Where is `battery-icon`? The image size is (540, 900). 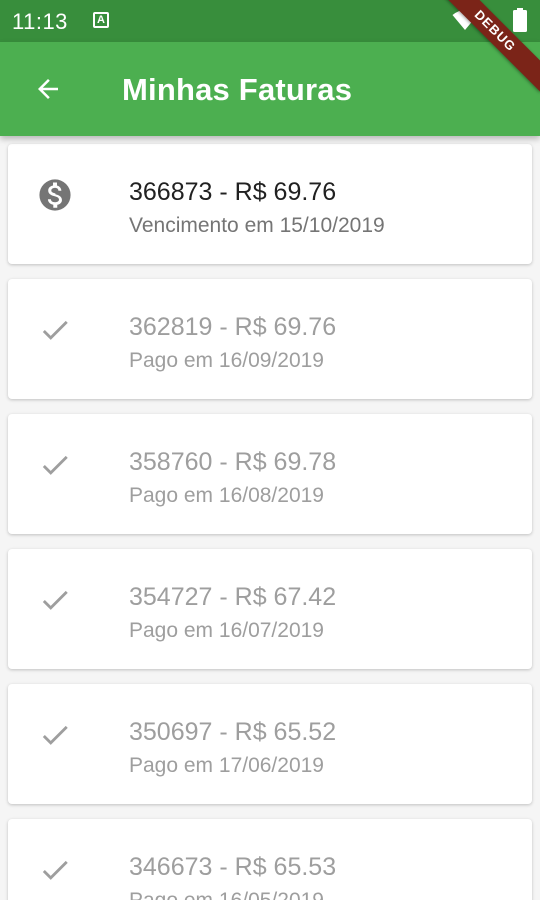 battery-icon is located at coordinates (520, 20).